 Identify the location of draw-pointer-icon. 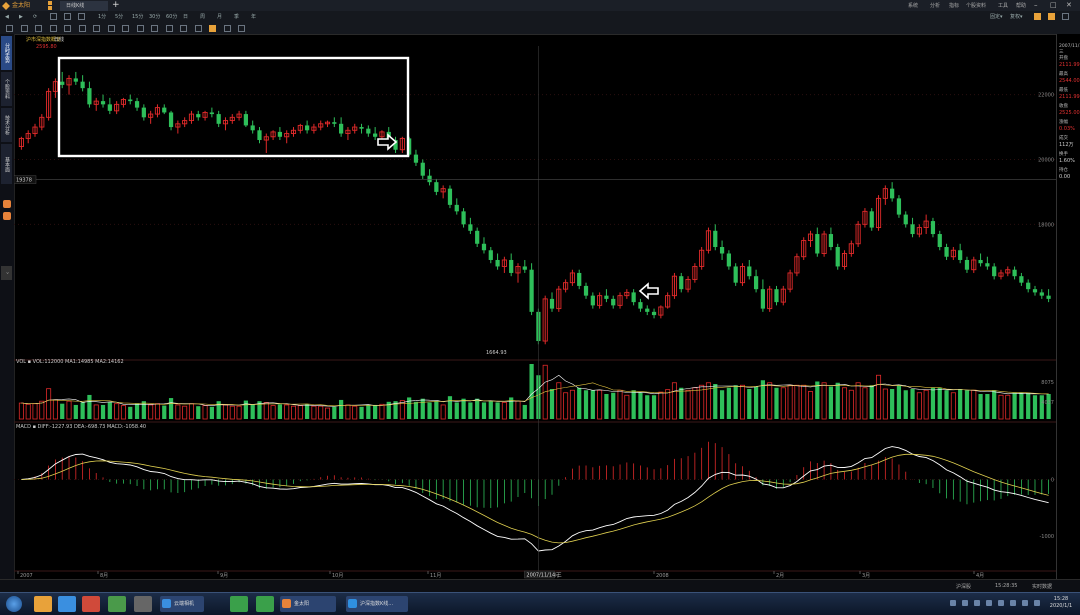
(9, 28).